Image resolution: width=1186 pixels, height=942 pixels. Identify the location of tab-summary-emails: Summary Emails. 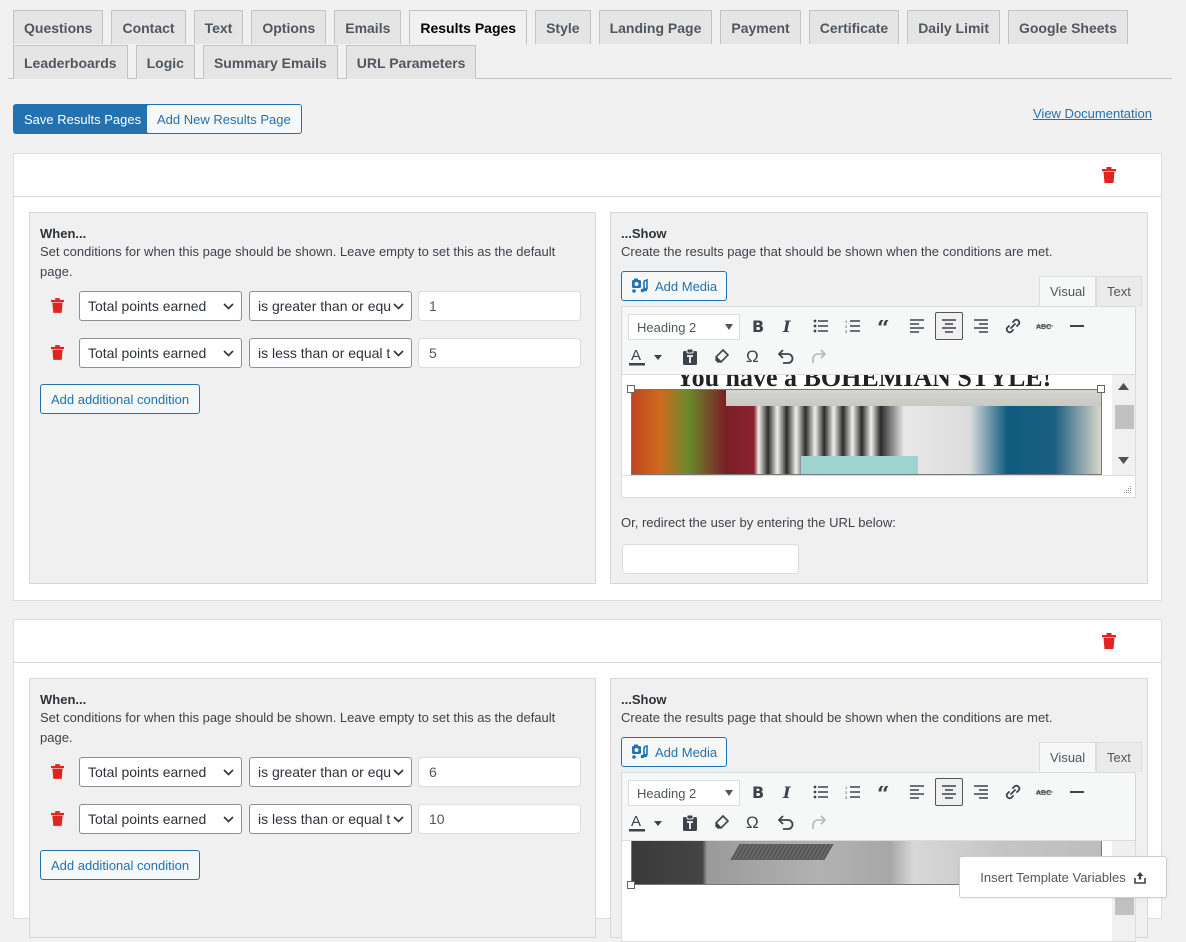
(270, 62).